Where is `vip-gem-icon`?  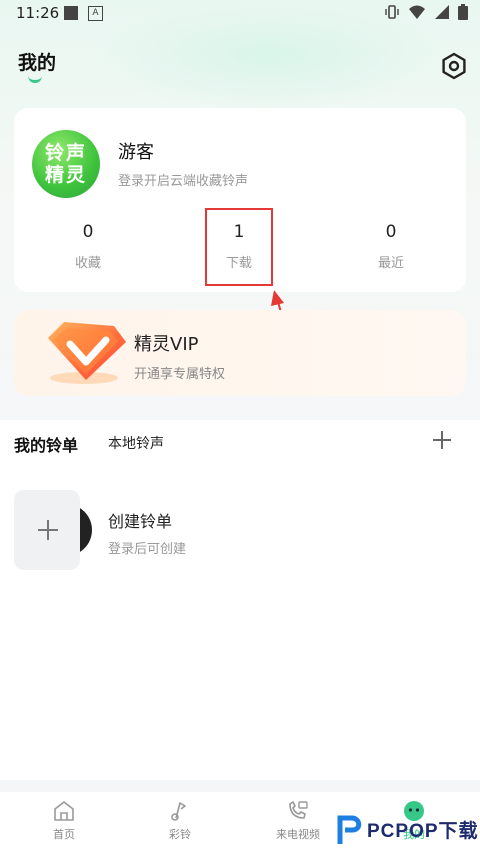 vip-gem-icon is located at coordinates (87, 353).